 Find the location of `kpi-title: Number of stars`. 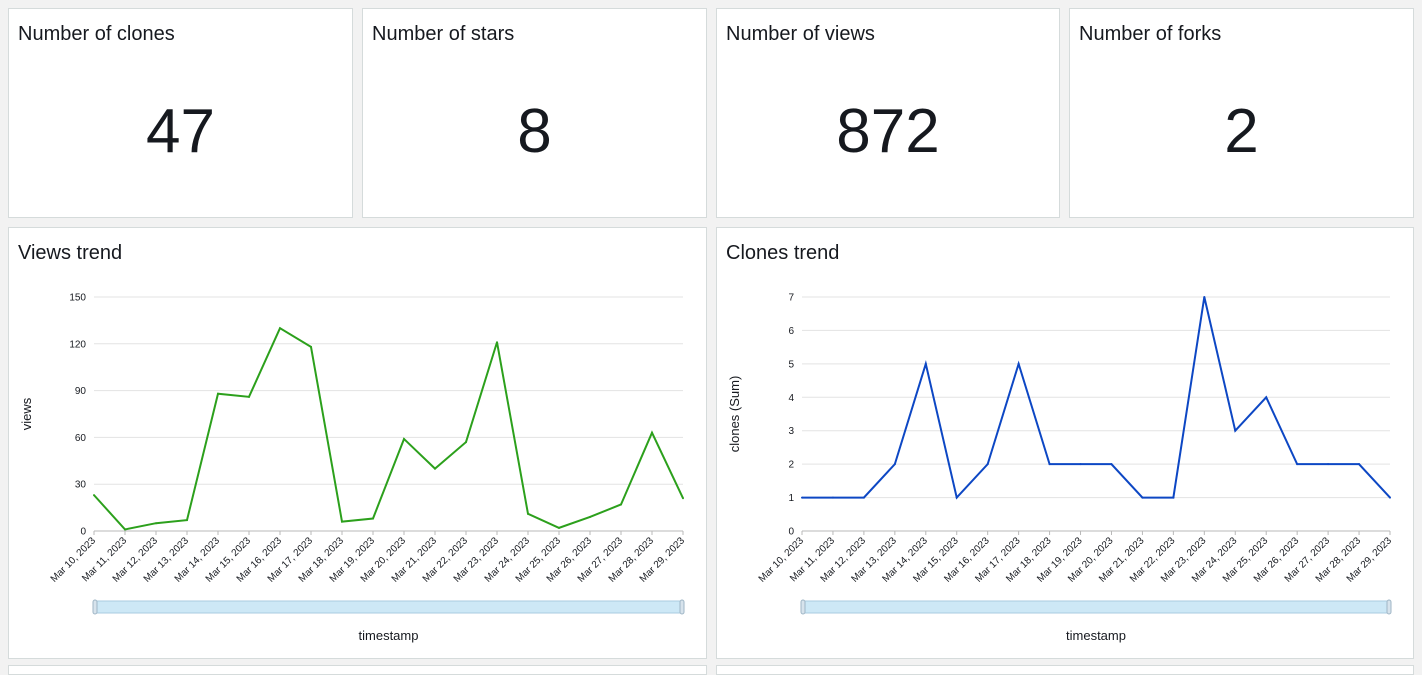

kpi-title: Number of stars is located at coordinates (443, 34).